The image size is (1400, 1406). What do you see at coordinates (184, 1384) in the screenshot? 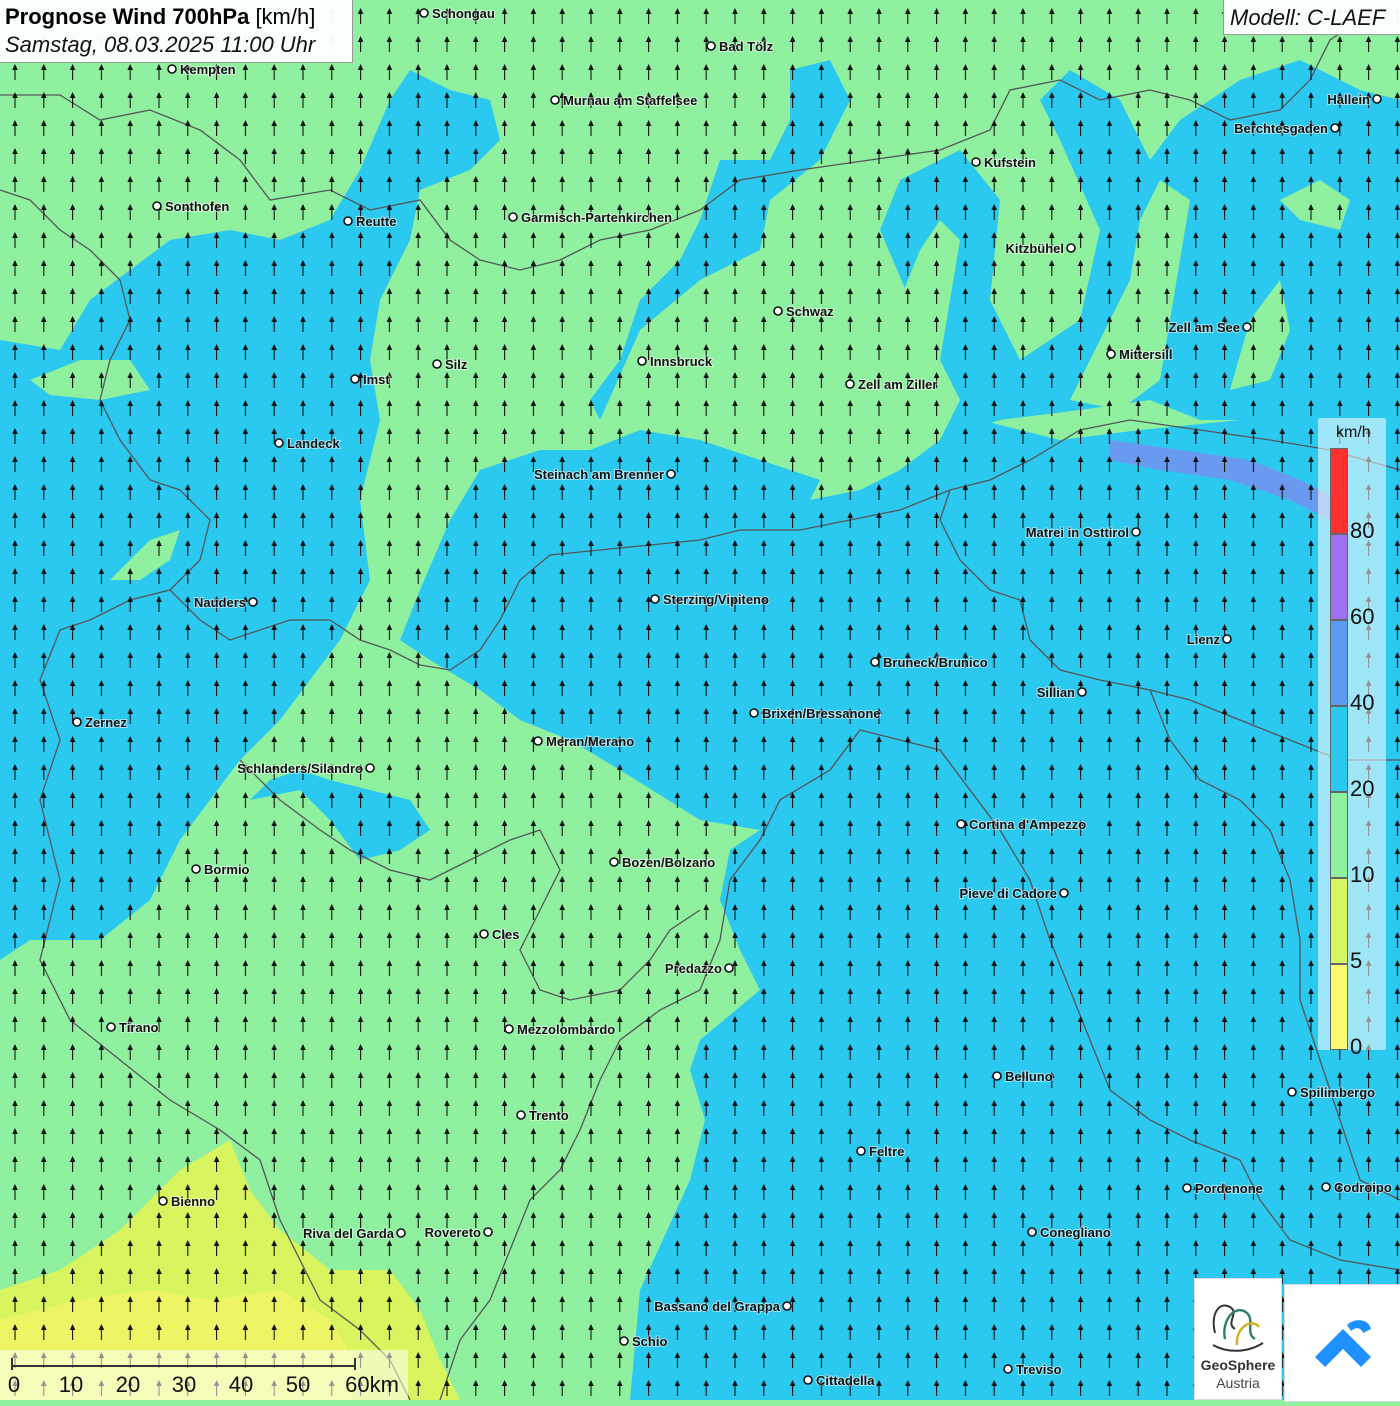
I see `scale-bar-label: 30` at bounding box center [184, 1384].